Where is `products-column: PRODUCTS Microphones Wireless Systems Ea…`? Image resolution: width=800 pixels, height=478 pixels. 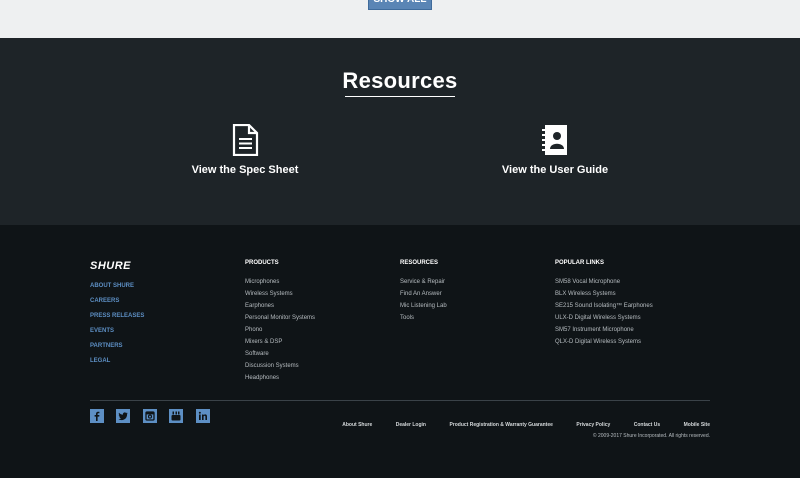 products-column: PRODUCTS Microphones Wireless Systems Ea… is located at coordinates (280, 323).